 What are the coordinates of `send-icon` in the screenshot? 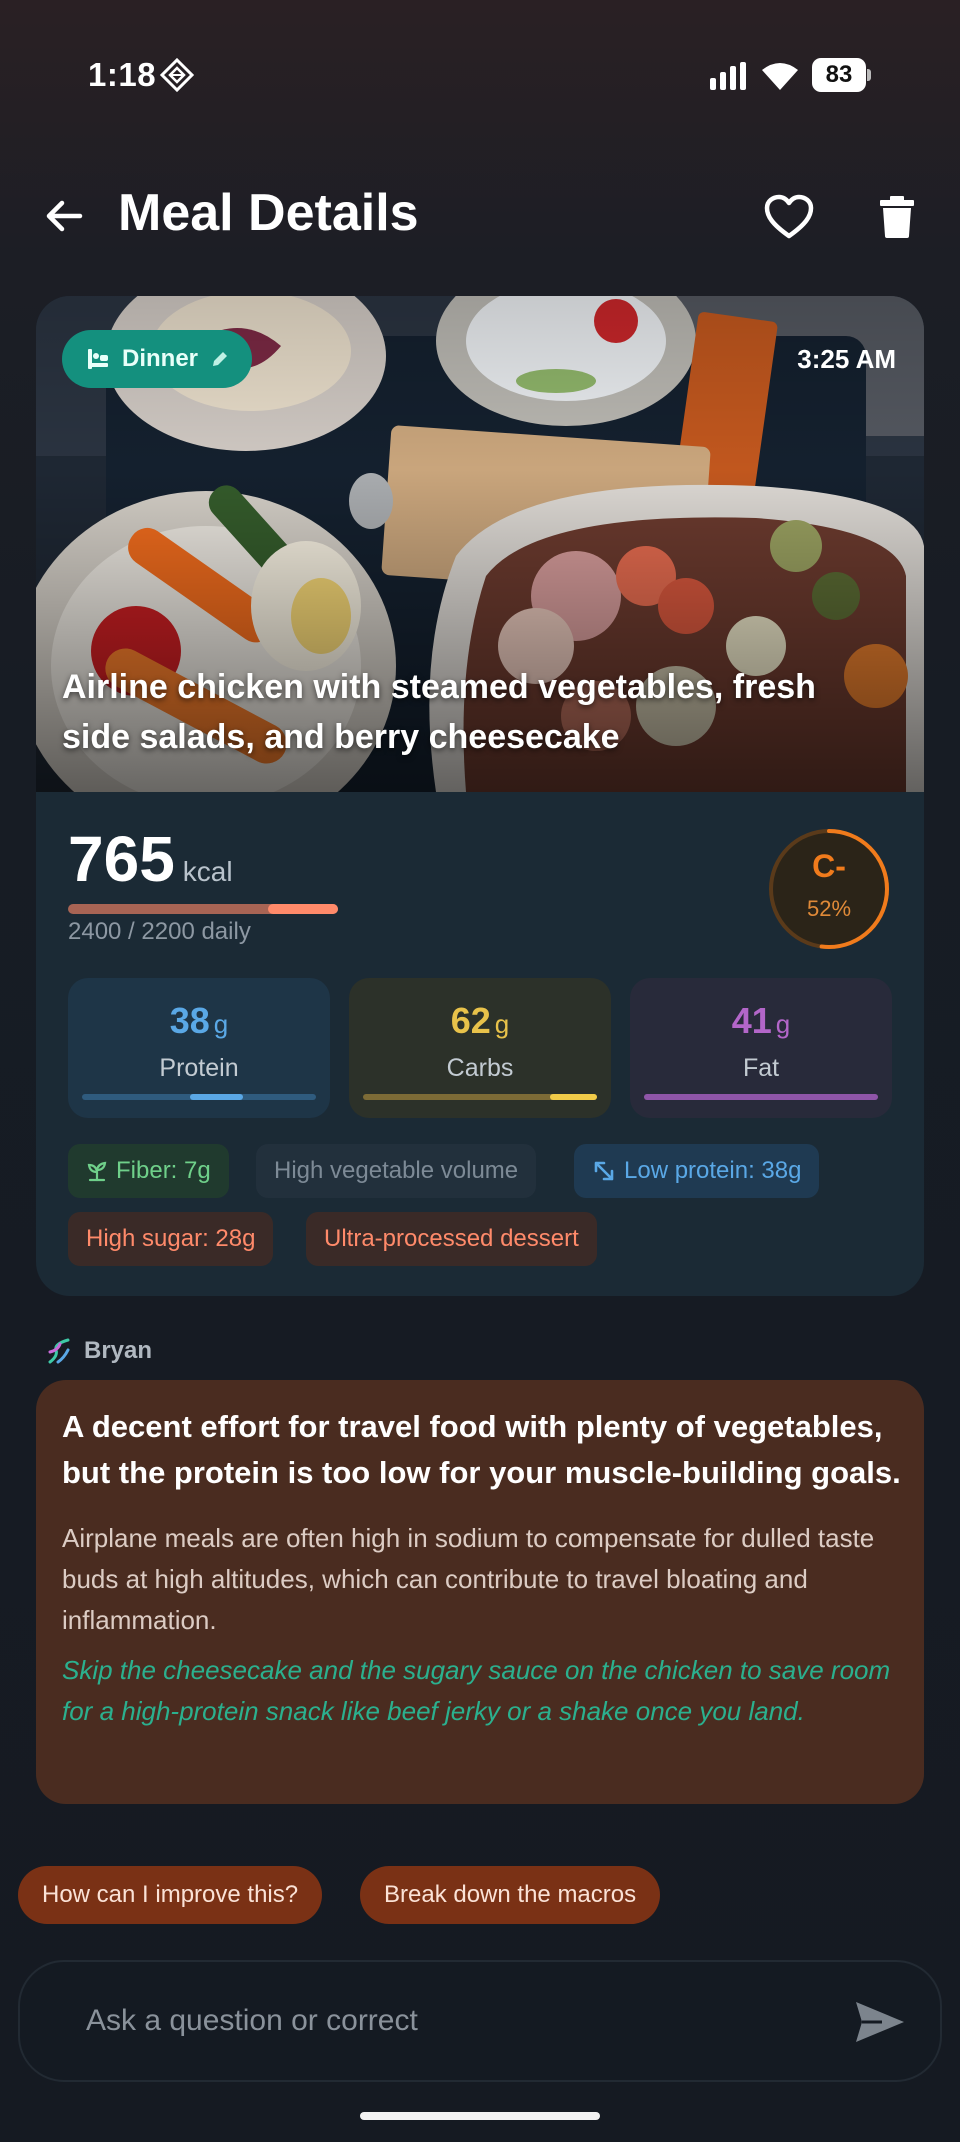 It's located at (880, 2022).